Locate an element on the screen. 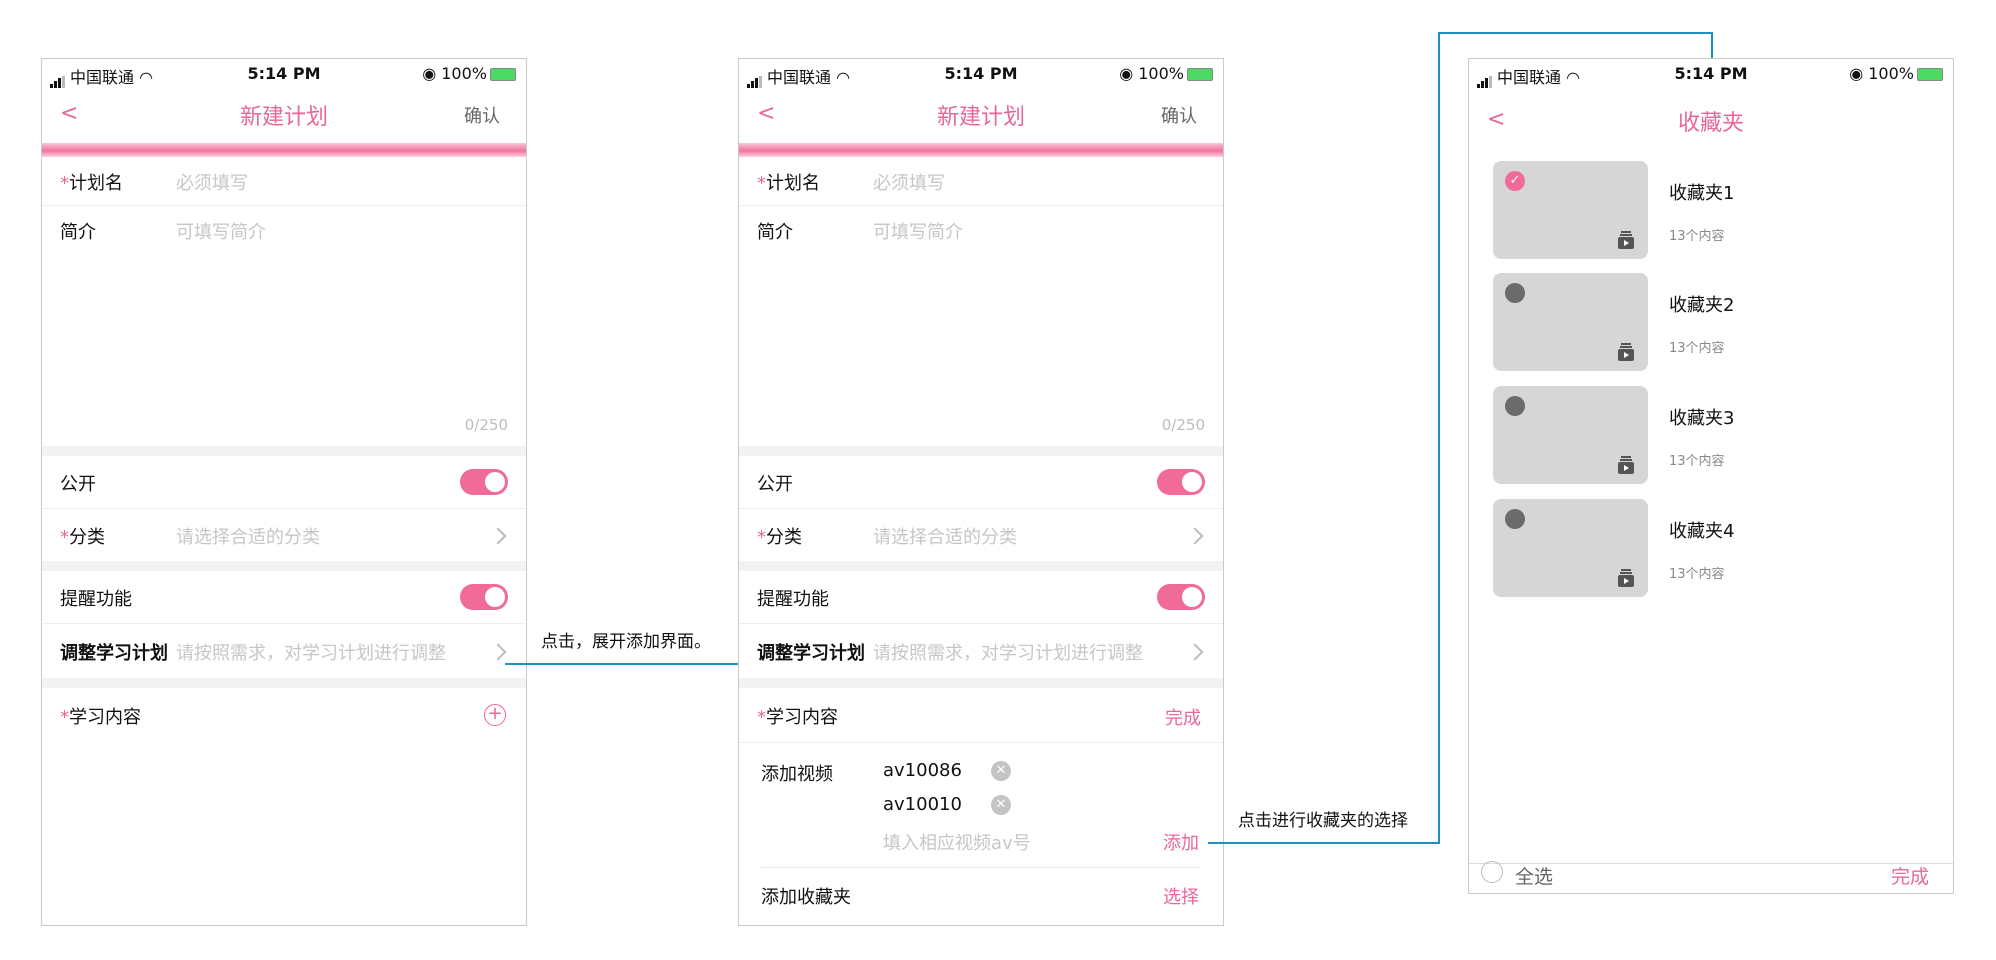 This screenshot has width=1996, height=960. intro-label: 简介 is located at coordinates (775, 232).